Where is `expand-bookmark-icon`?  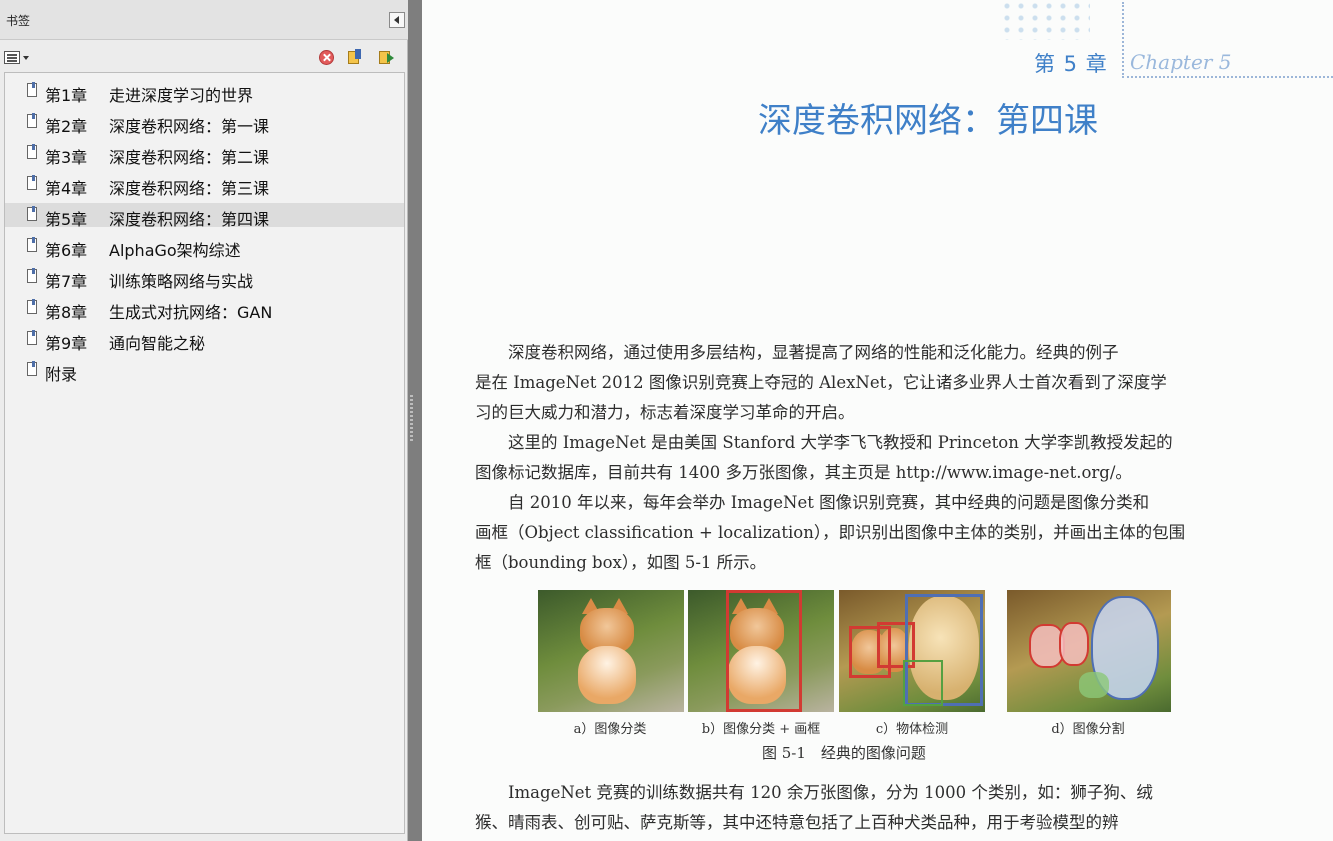 expand-bookmark-icon is located at coordinates (387, 57).